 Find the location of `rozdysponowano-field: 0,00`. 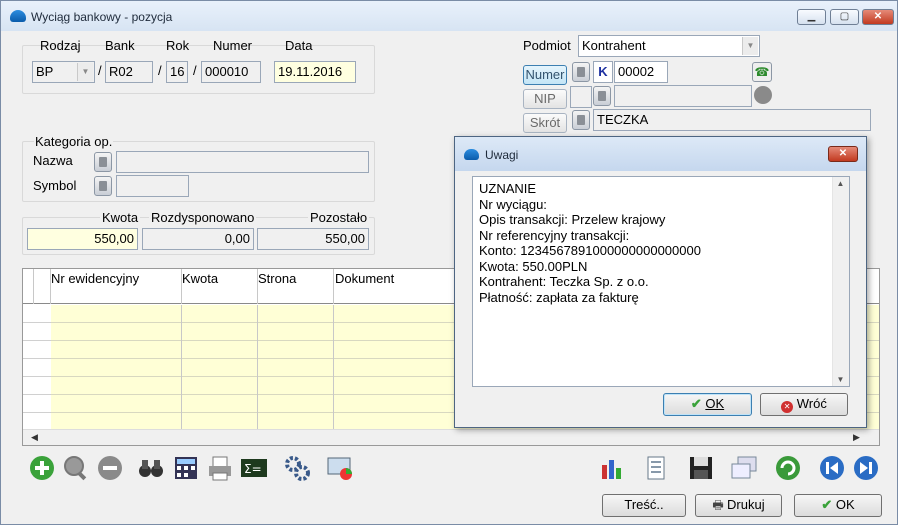

rozdysponowano-field: 0,00 is located at coordinates (198, 239).